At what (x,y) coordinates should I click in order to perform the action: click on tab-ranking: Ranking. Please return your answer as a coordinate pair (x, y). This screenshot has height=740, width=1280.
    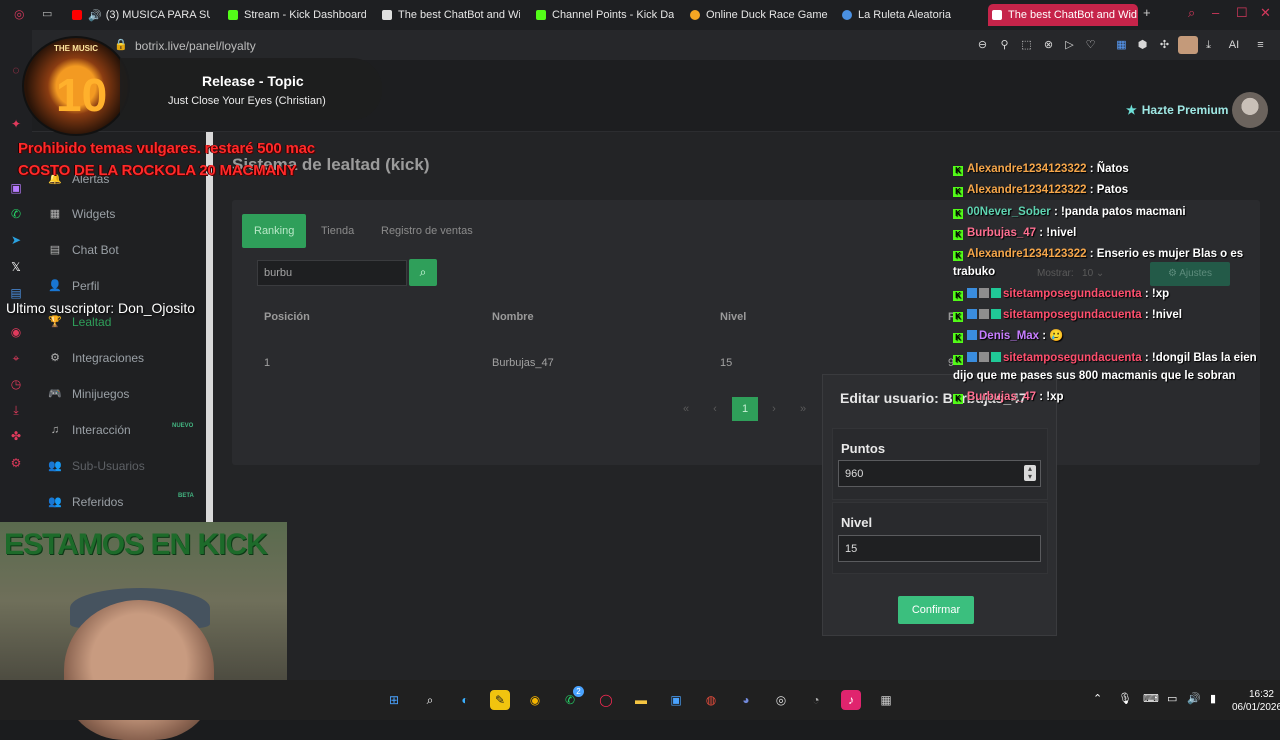
    Looking at the image, I should click on (274, 231).